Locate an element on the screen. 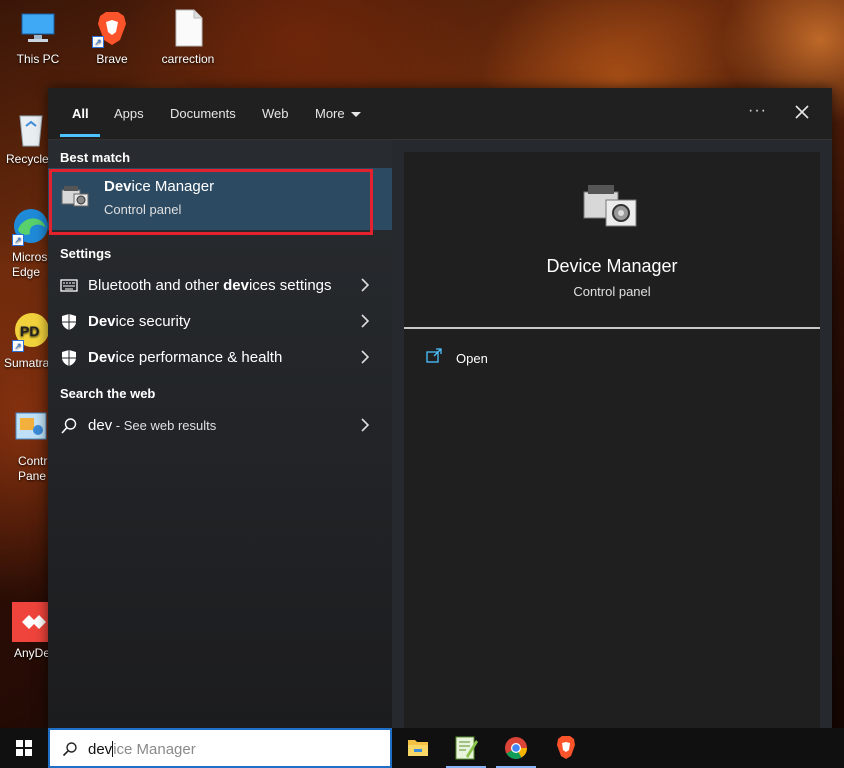 The width and height of the screenshot is (844, 768). taskbar: device Manager is located at coordinates (422, 748).